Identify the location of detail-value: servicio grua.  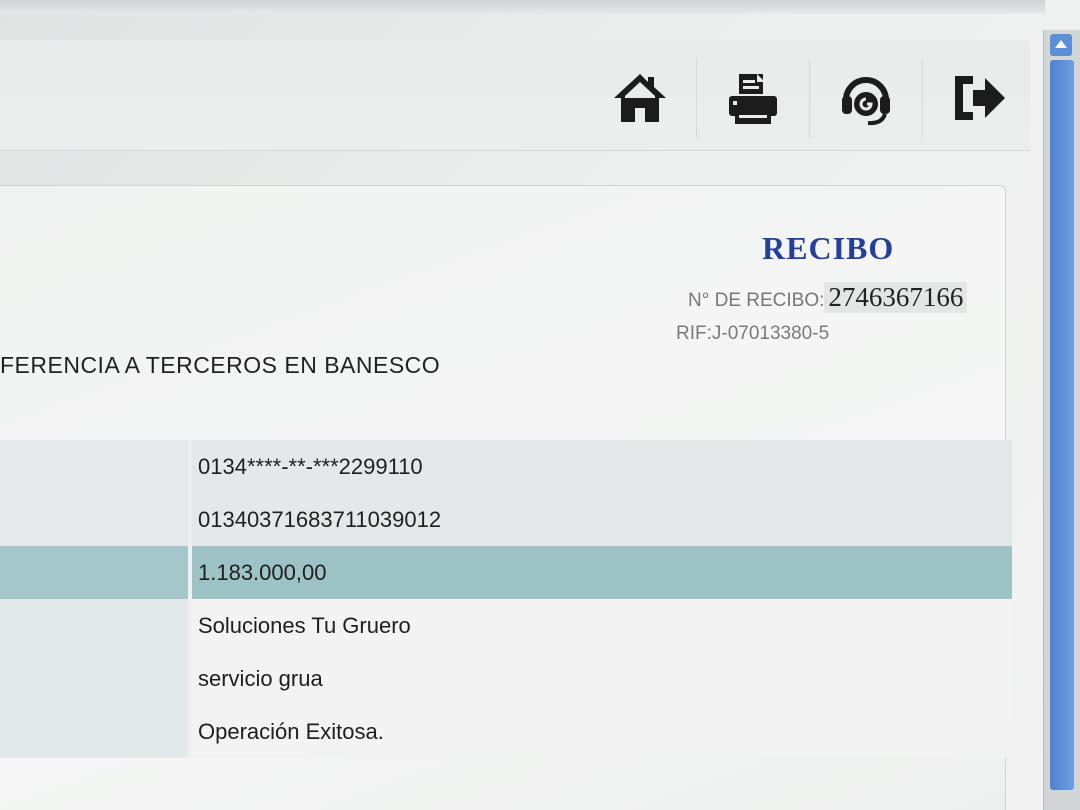
(600, 678).